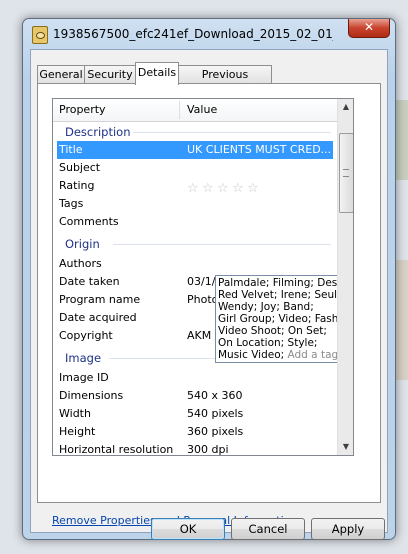 This screenshot has width=408, height=554. What do you see at coordinates (286, 283) in the screenshot?
I see `tag-line: Palmdale; Filming; Desert;` at bounding box center [286, 283].